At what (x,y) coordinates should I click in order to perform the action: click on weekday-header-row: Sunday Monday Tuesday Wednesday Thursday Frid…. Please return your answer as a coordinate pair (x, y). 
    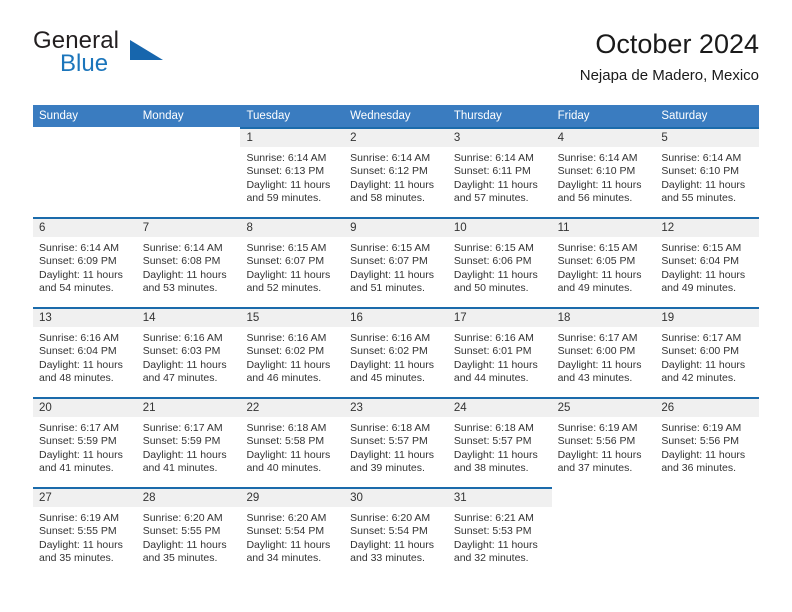
    Looking at the image, I should click on (396, 116).